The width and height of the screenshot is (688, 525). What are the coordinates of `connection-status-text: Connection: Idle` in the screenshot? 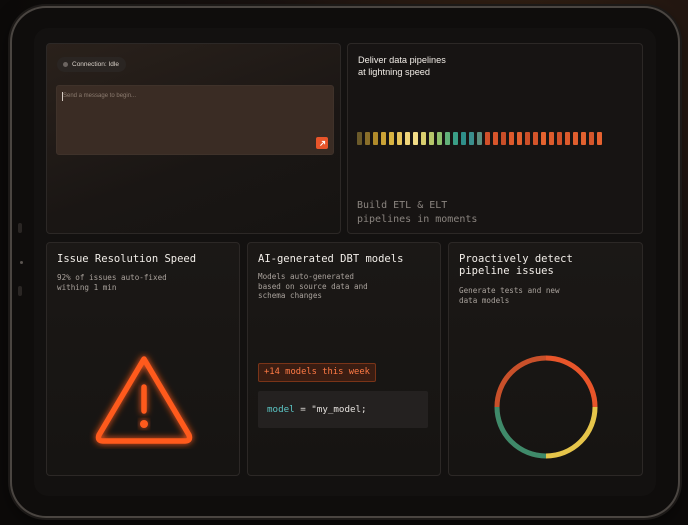 It's located at (95, 64).